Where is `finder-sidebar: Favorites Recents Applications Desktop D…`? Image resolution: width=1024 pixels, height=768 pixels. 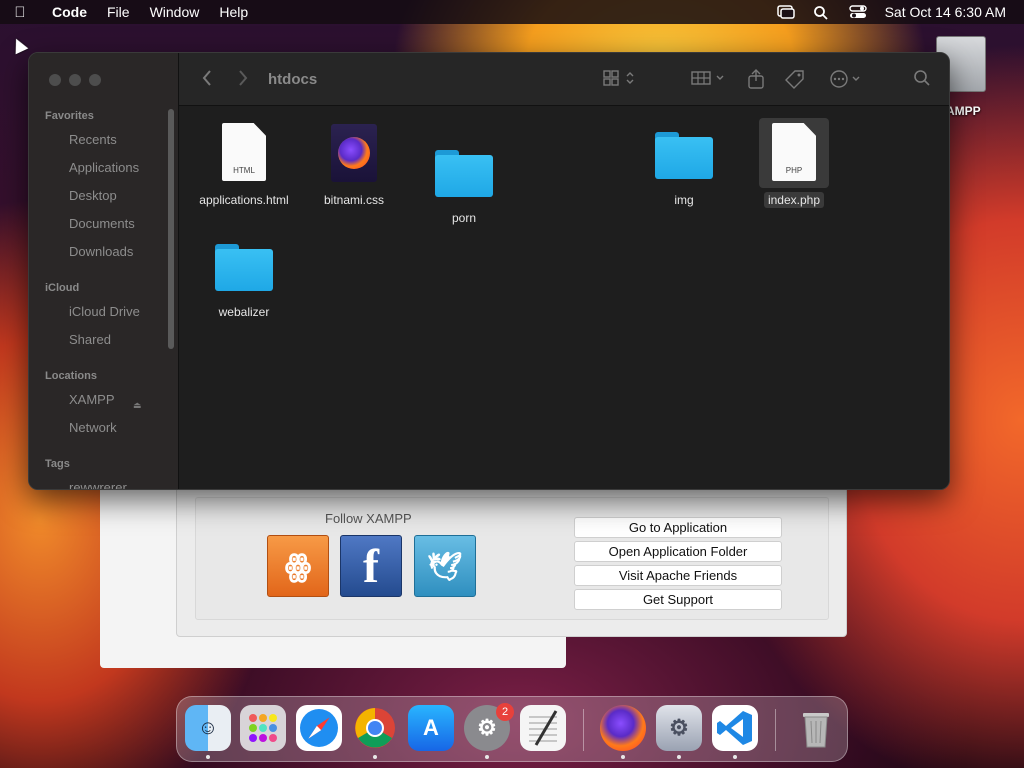
finder-sidebar: Favorites Recents Applications Desktop D… is located at coordinates (104, 271).